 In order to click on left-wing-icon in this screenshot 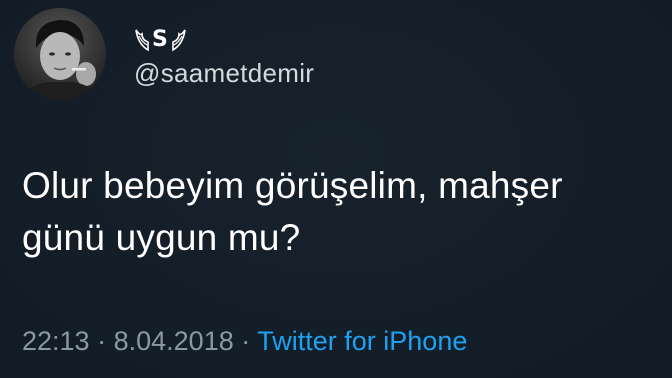, I will do `click(142, 40)`.